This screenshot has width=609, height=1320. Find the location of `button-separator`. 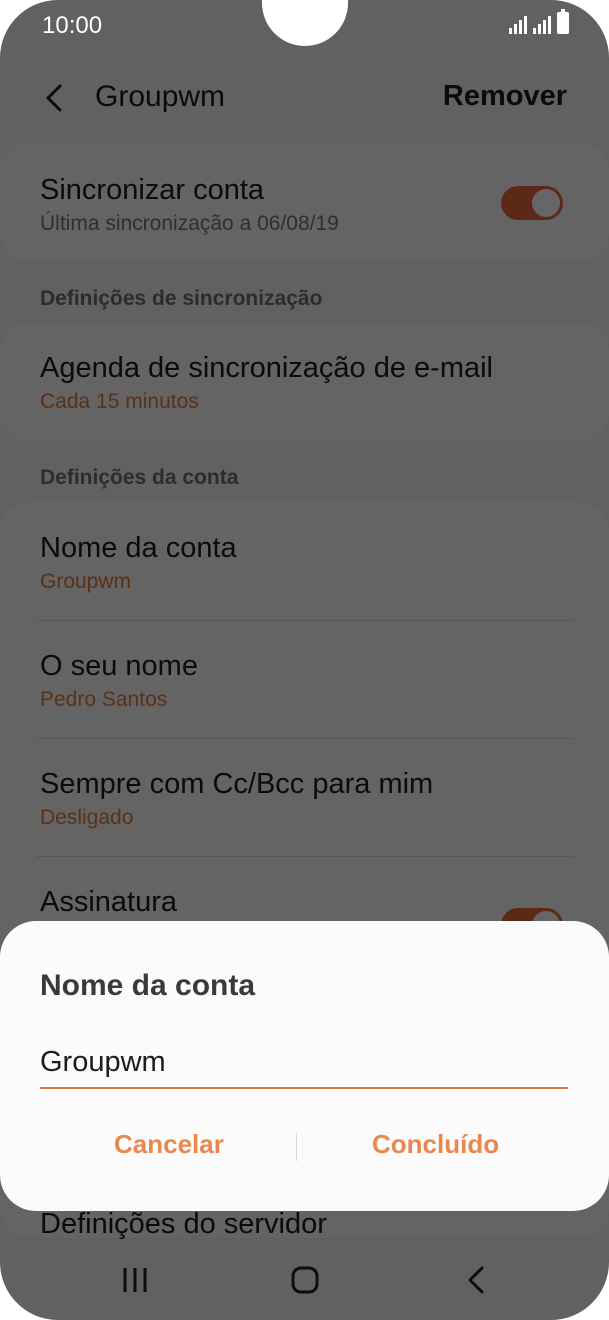

button-separator is located at coordinates (296, 1147).